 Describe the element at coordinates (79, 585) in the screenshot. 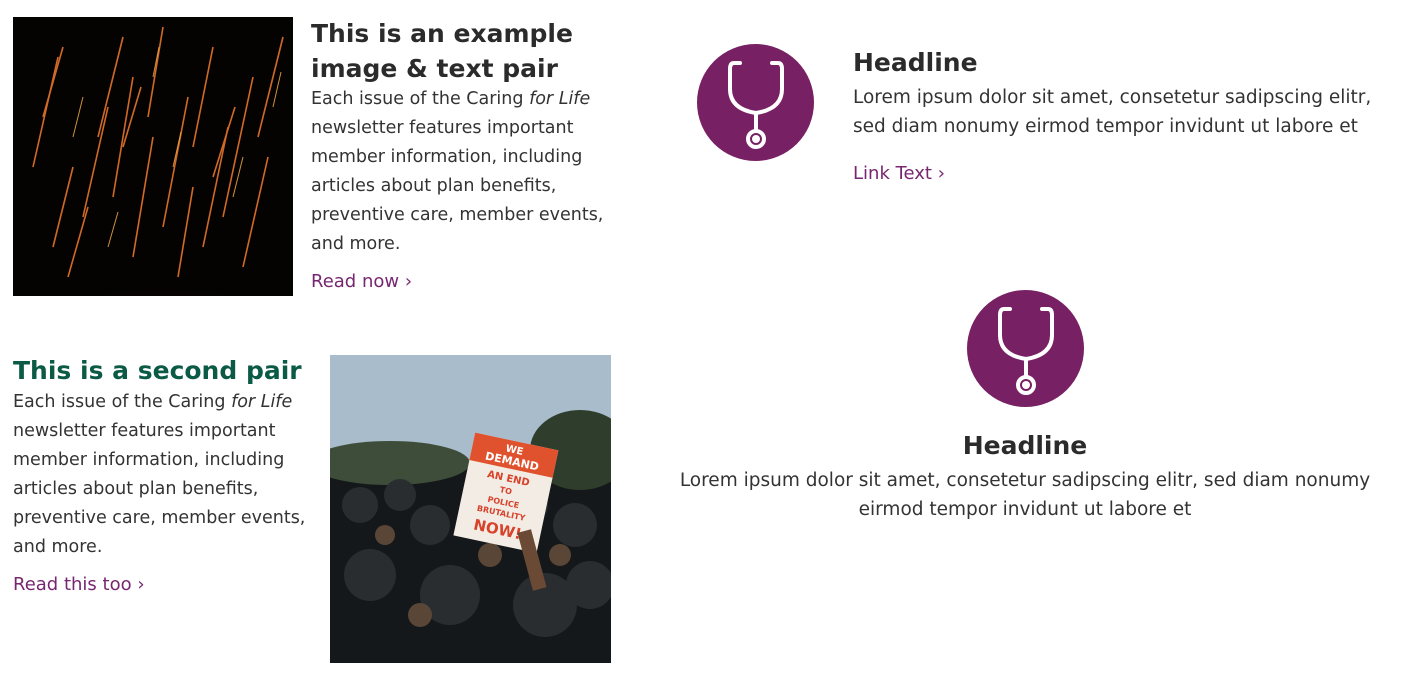

I see `read-this-too-link: Read this too ›` at that location.